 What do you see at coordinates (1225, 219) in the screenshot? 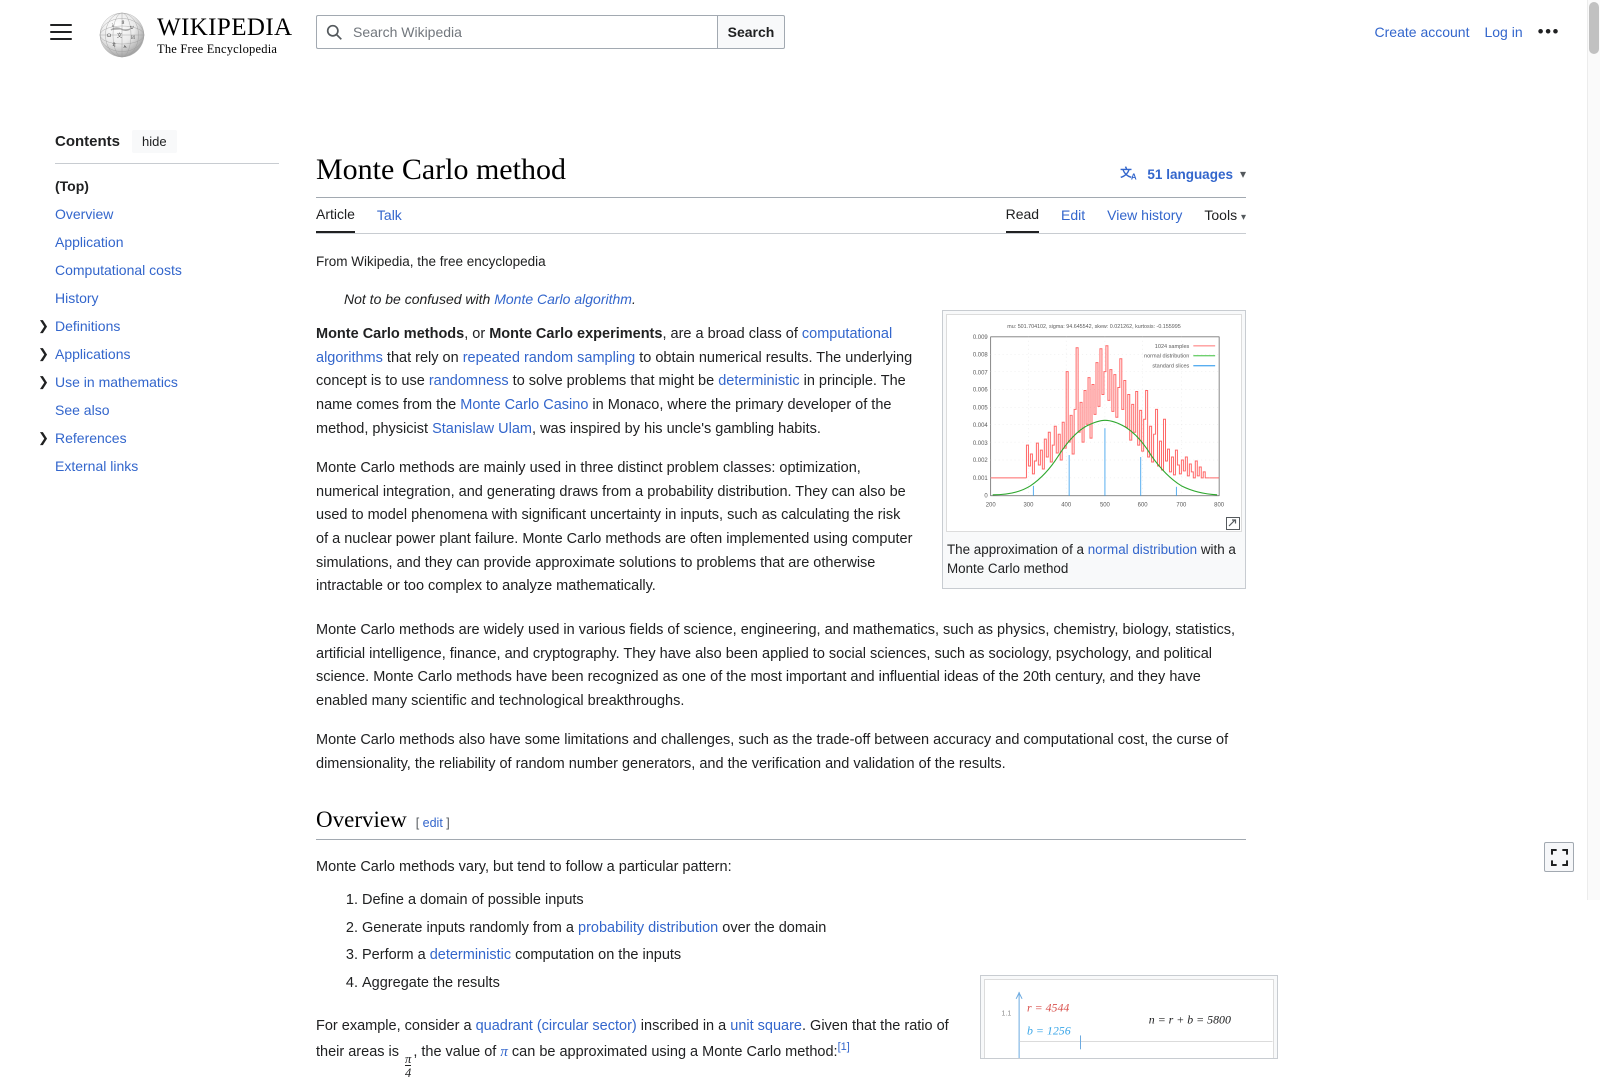
I see `tab-tools: Tools ▾` at bounding box center [1225, 219].